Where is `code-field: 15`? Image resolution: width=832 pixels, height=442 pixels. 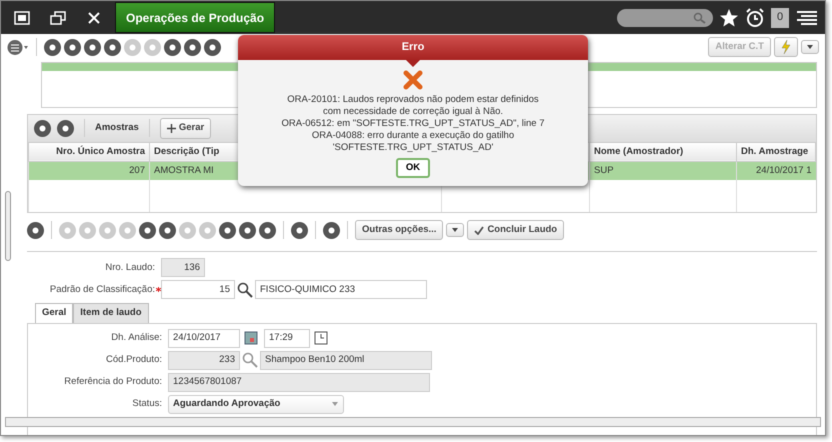
code-field: 15 is located at coordinates (198, 290).